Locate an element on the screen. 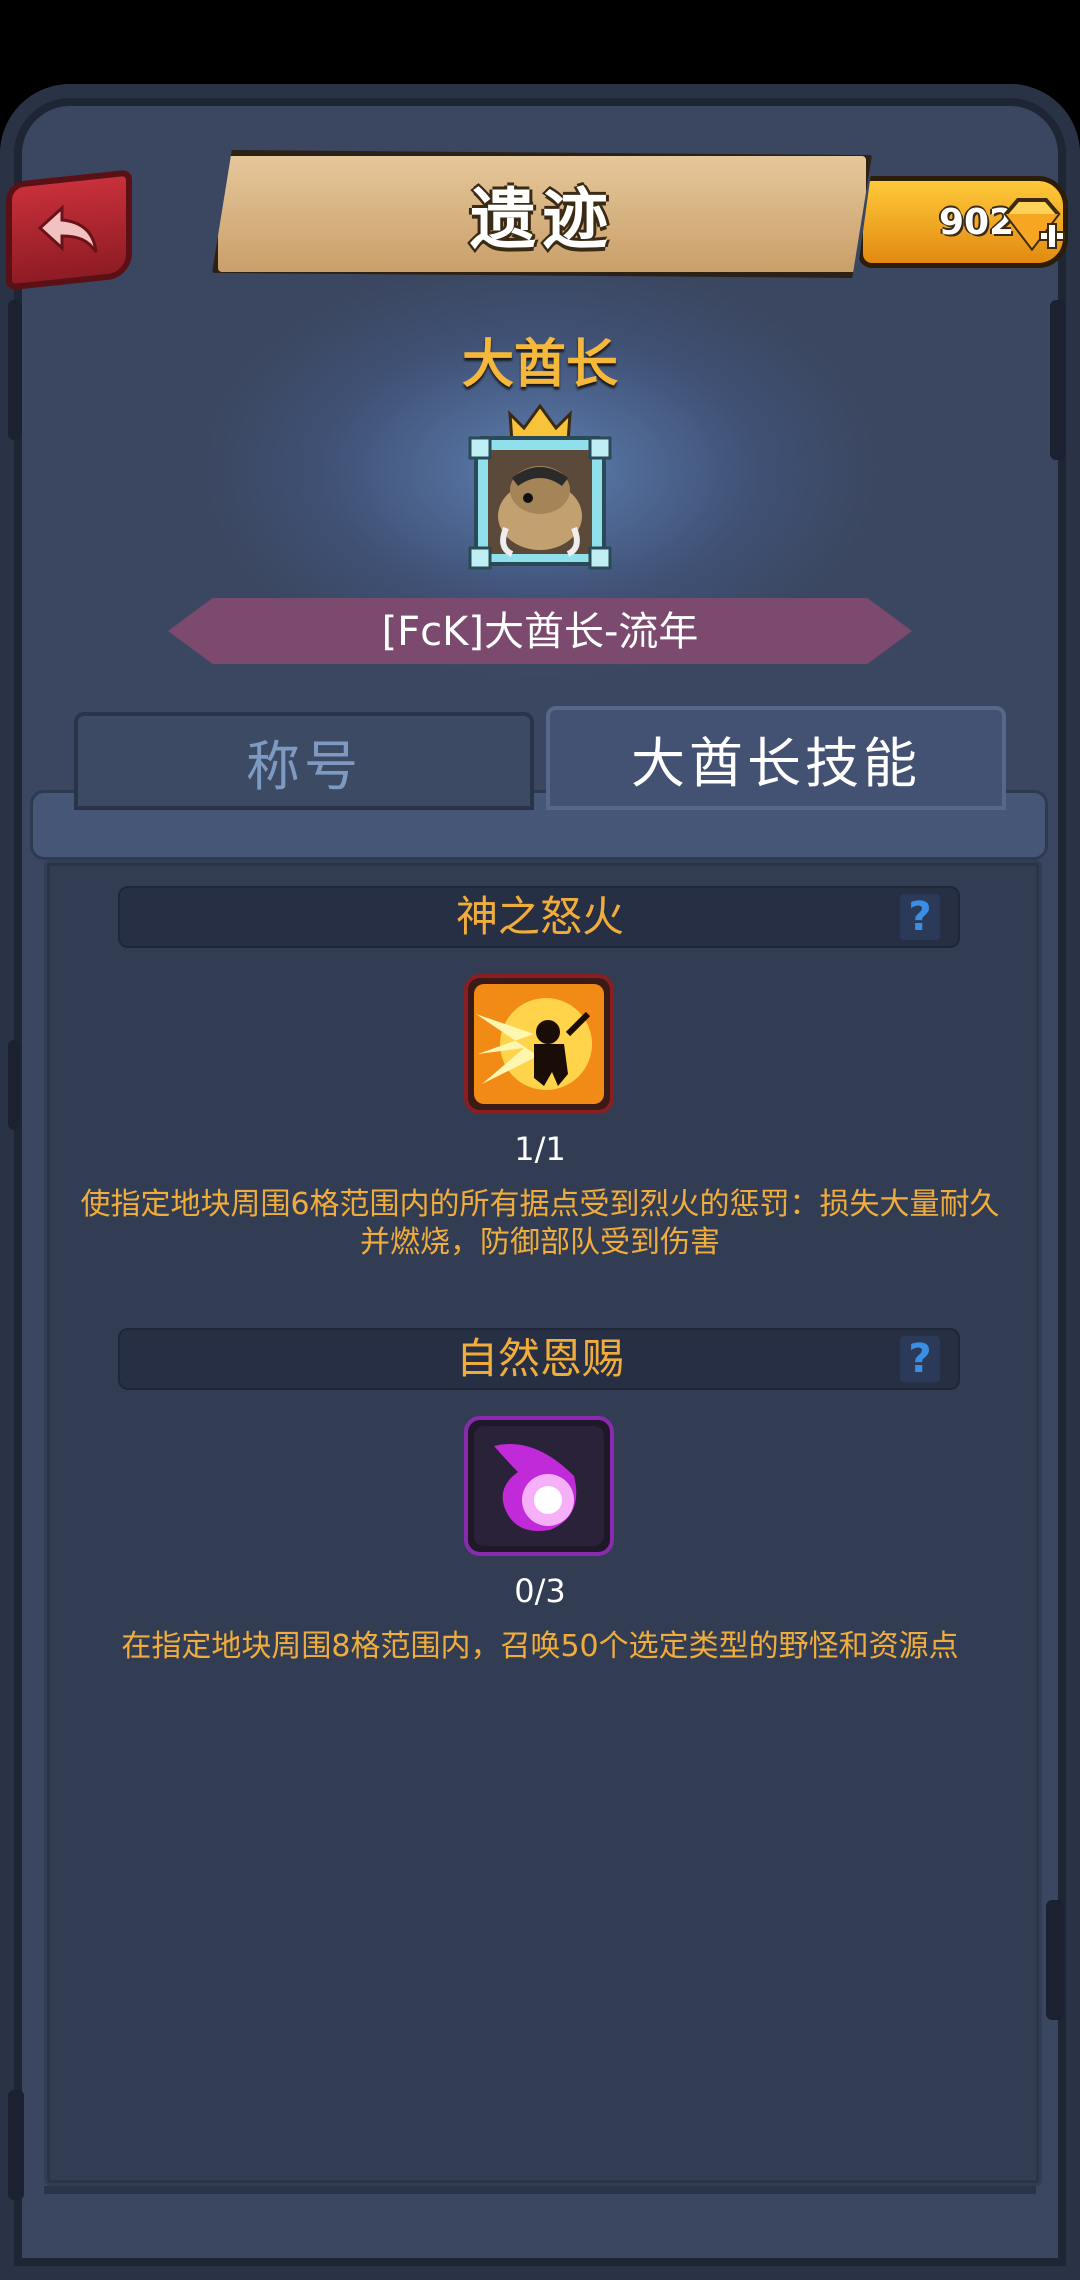 The height and width of the screenshot is (2280, 1080). player-avatar is located at coordinates (540, 484).